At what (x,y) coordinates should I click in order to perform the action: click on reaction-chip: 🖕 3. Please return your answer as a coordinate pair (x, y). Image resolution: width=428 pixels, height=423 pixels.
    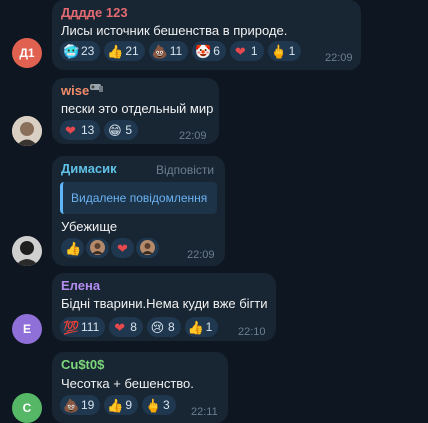
    Looking at the image, I should click on (159, 405).